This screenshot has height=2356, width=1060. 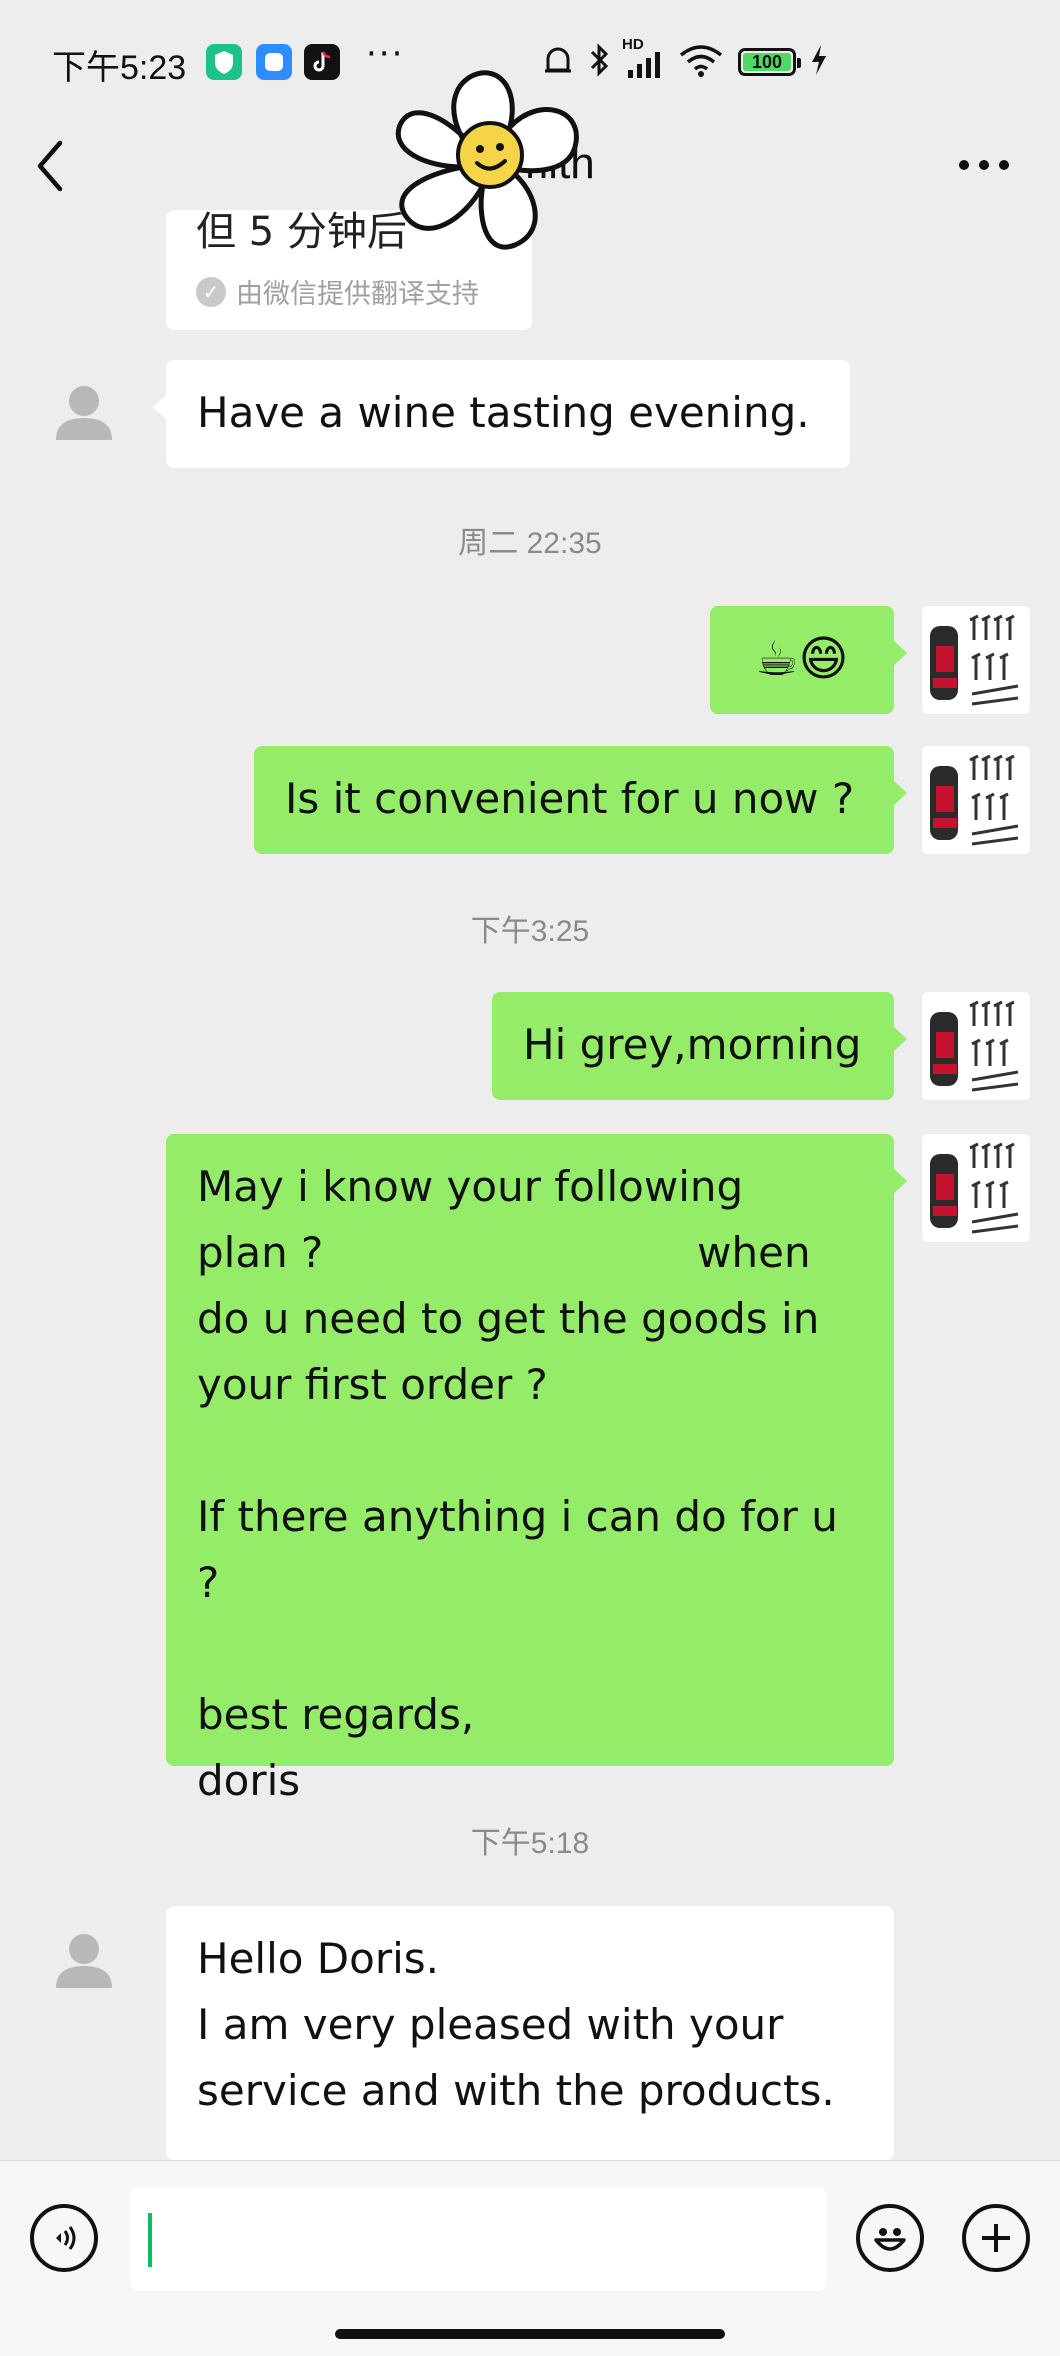 I want to click on message-input, so click(x=478, y=2239).